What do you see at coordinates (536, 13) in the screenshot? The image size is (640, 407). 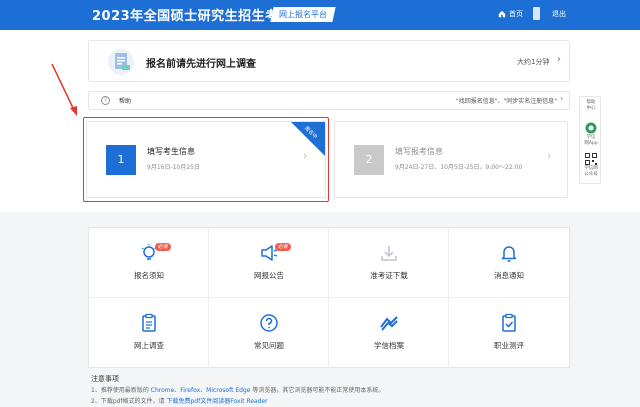 I see `avatar` at bounding box center [536, 13].